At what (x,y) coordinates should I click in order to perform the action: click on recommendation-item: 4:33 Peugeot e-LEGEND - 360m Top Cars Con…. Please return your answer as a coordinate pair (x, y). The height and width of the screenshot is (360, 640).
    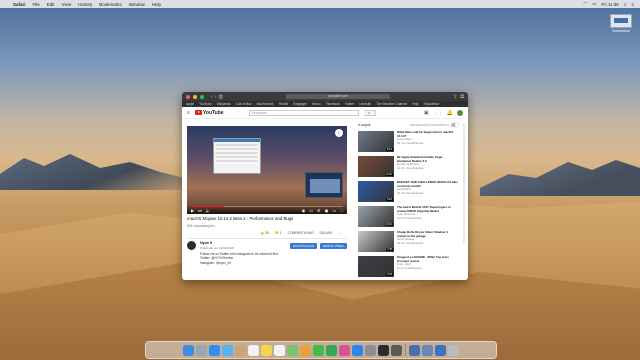
    Looking at the image, I should click on (408, 266).